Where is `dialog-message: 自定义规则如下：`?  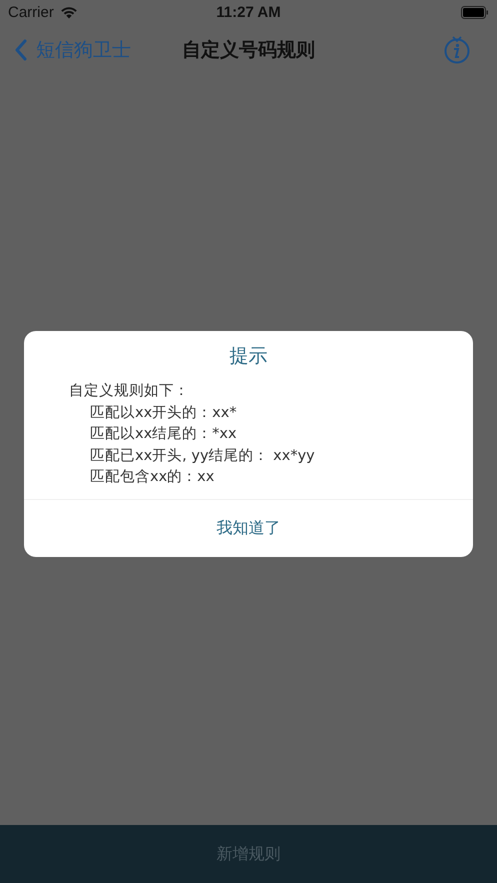
dialog-message: 自定义规则如下： is located at coordinates (129, 391).